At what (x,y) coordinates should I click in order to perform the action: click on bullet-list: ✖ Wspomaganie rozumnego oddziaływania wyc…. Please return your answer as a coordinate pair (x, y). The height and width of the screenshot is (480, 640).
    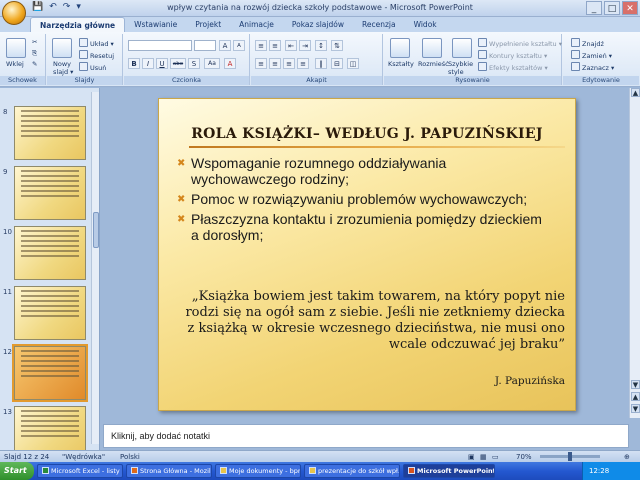
    Looking at the image, I should click on (362, 201).